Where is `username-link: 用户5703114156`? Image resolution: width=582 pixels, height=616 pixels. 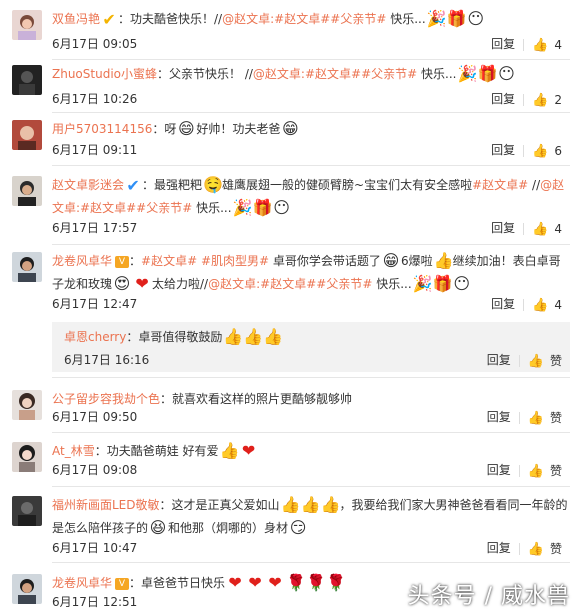
username-link: 用户5703114156 is located at coordinates (102, 129).